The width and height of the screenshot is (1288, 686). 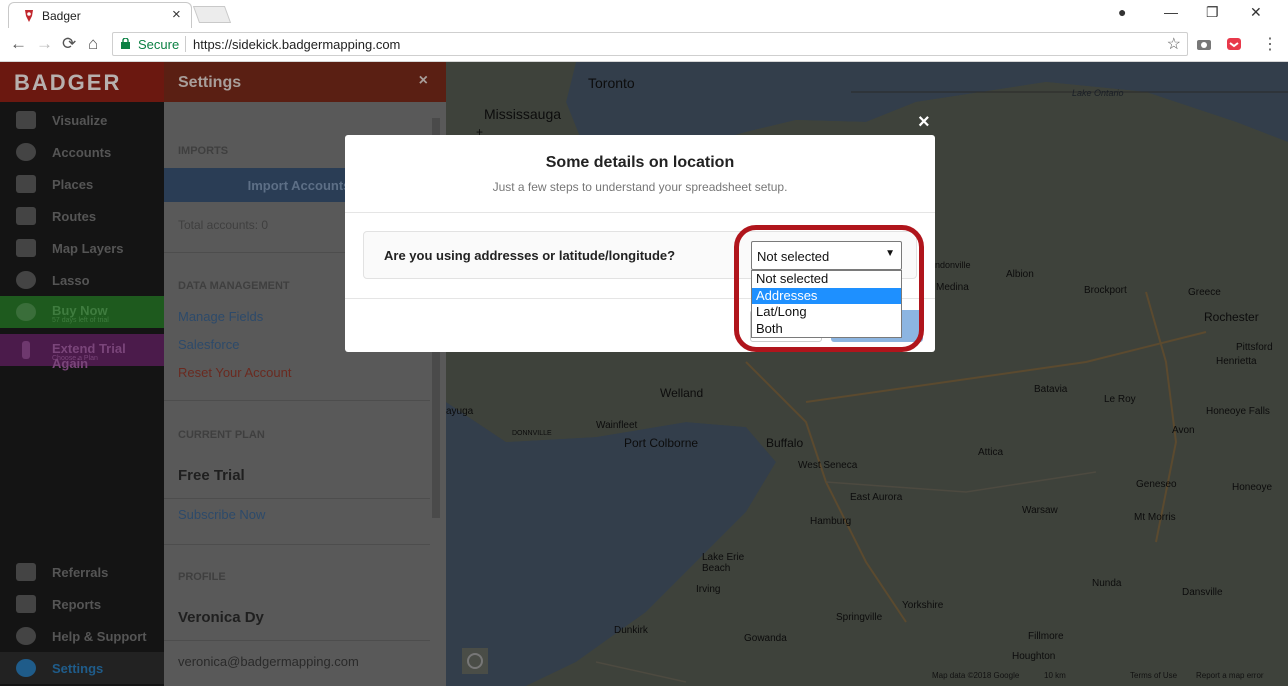 I want to click on map-label-houghton: Houghton, so click(x=1034, y=656).